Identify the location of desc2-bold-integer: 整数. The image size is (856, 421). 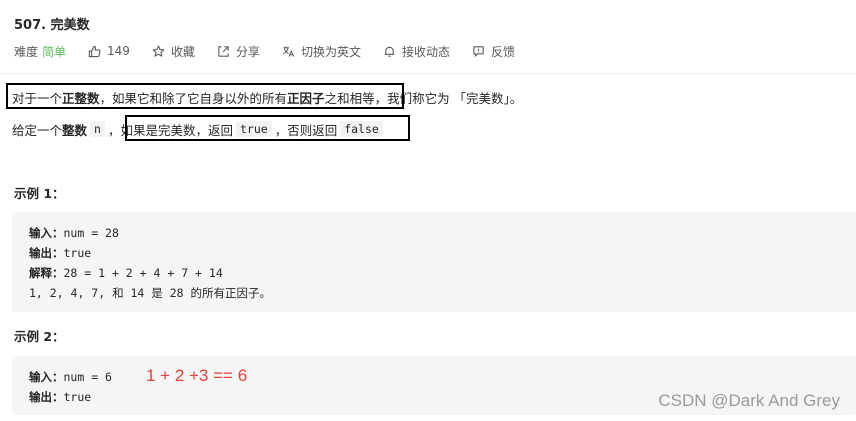
(75, 130).